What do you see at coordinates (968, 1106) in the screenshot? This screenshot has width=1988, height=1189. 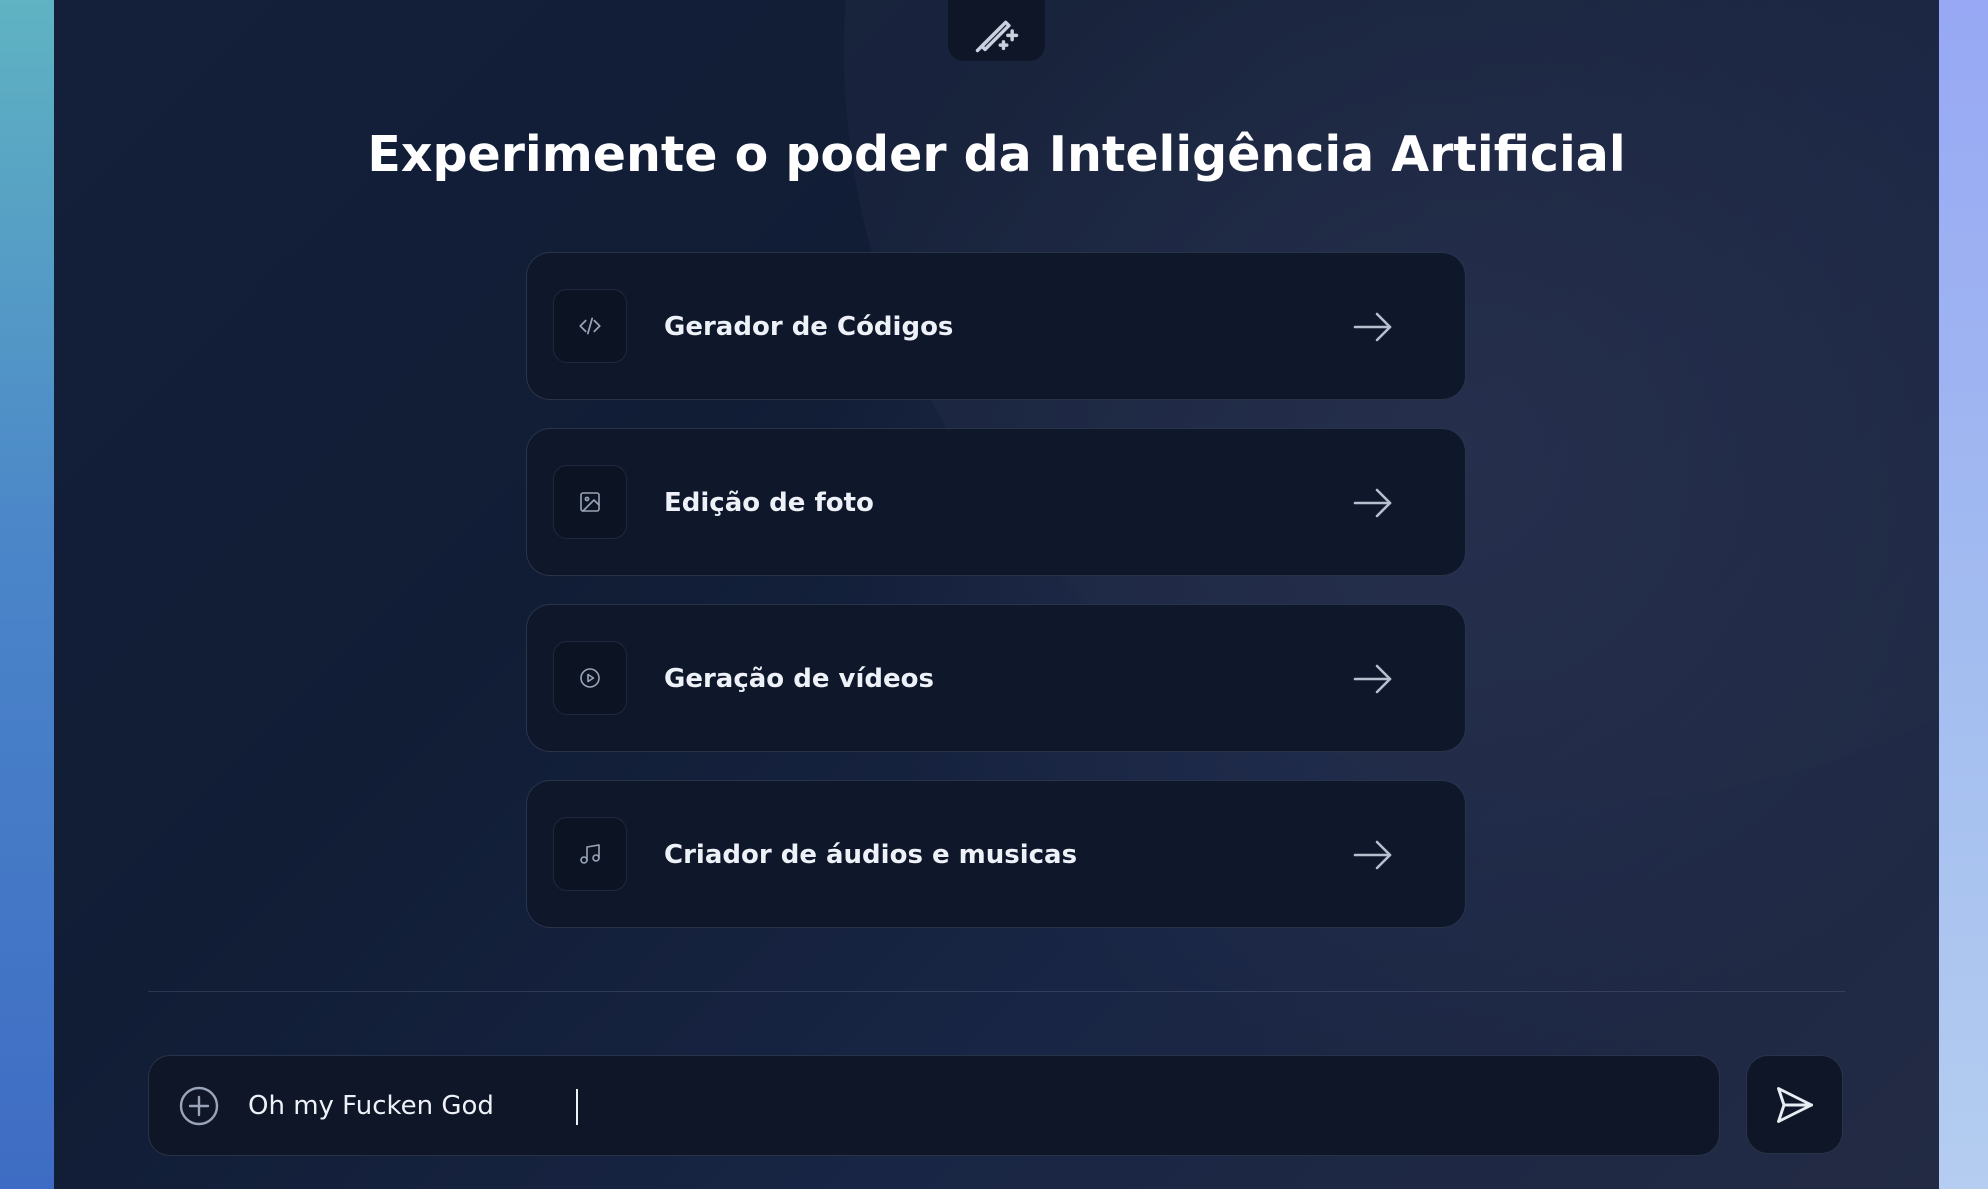 I see `message-input` at bounding box center [968, 1106].